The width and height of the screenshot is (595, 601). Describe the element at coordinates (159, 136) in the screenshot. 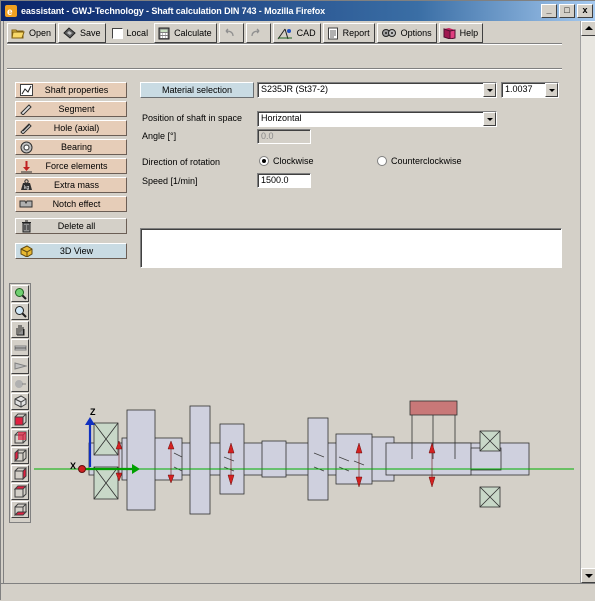

I see `angle-label: Angle [°]` at that location.